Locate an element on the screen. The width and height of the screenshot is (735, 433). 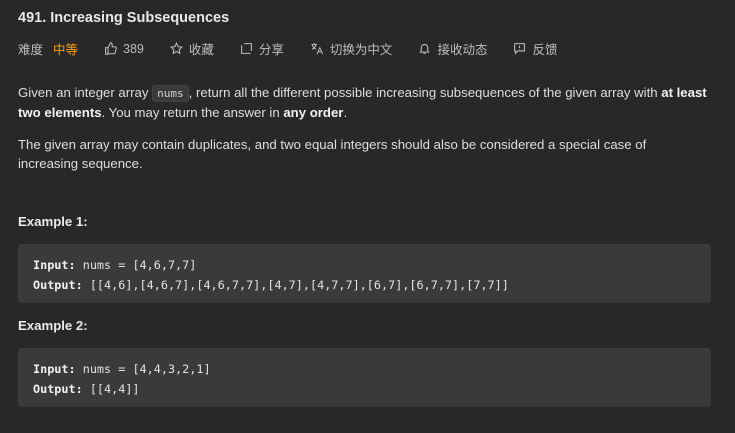
feedback-icon is located at coordinates (520, 49).